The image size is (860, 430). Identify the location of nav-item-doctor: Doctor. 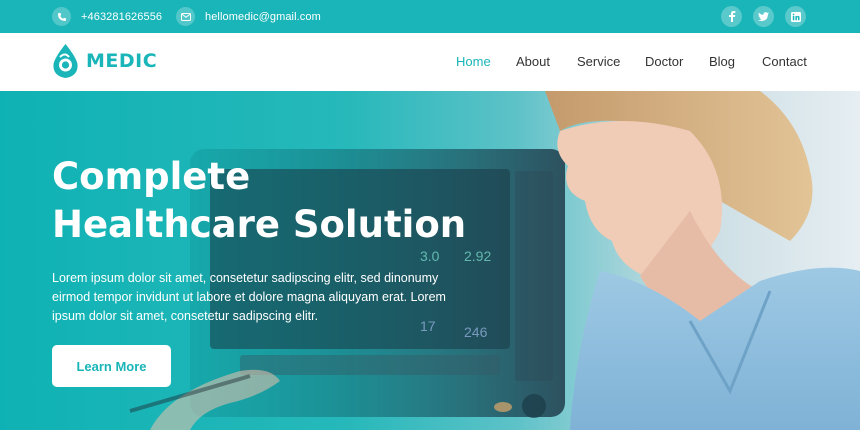
(664, 61).